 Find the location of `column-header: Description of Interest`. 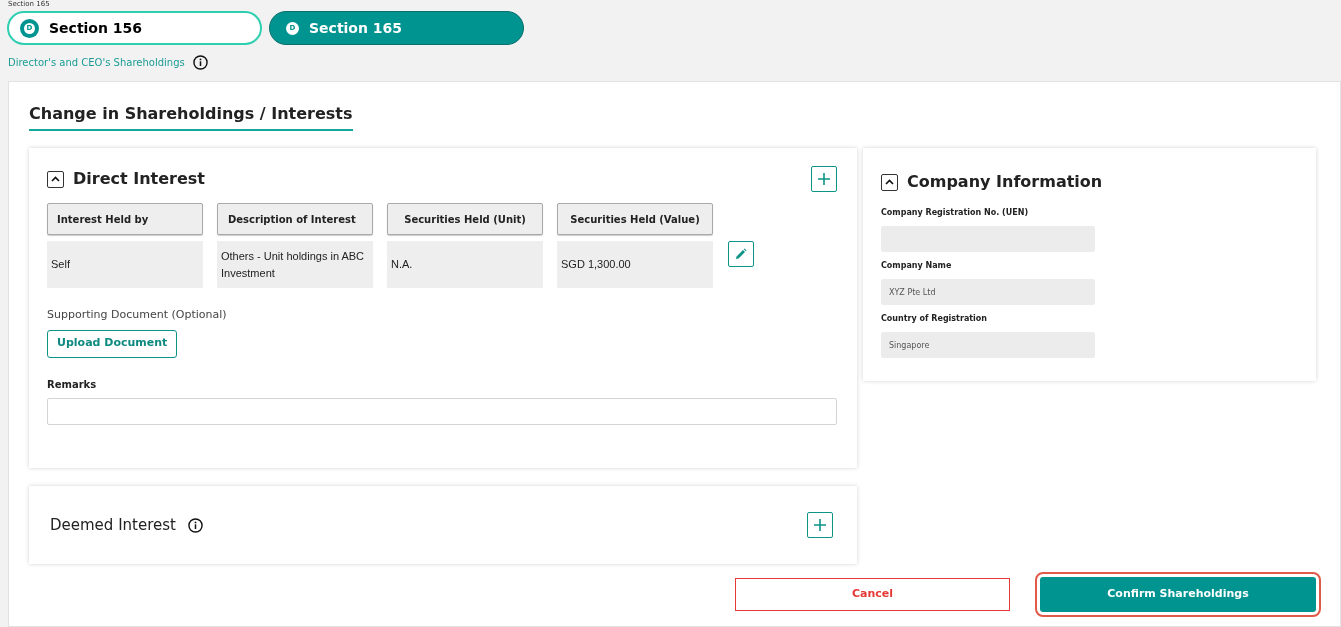

column-header: Description of Interest is located at coordinates (295, 219).